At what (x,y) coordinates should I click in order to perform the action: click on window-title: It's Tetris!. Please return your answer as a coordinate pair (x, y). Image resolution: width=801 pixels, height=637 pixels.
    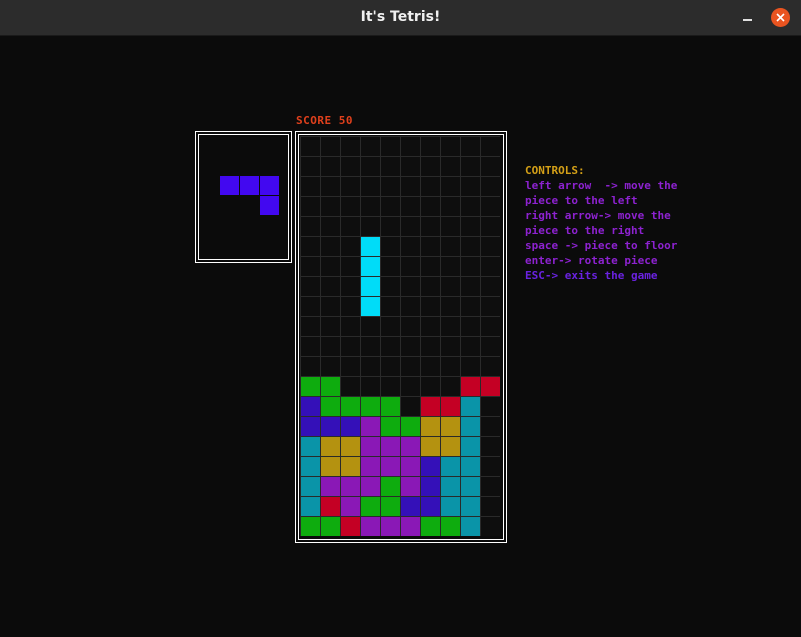
    Looking at the image, I should click on (400, 17).